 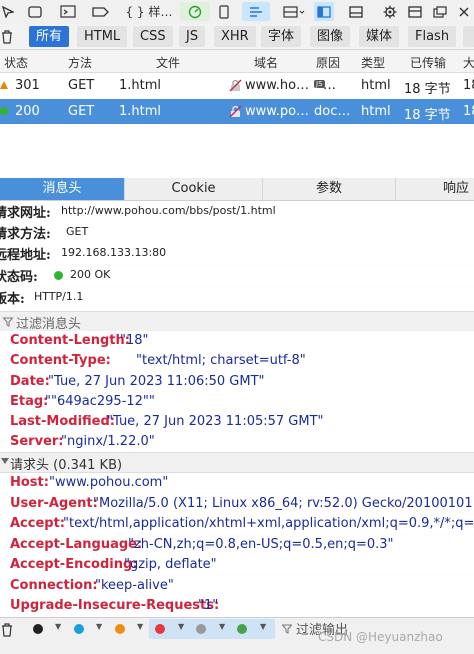 I want to click on summary-version: 版本: HTTP/1.1, so click(x=237, y=298).